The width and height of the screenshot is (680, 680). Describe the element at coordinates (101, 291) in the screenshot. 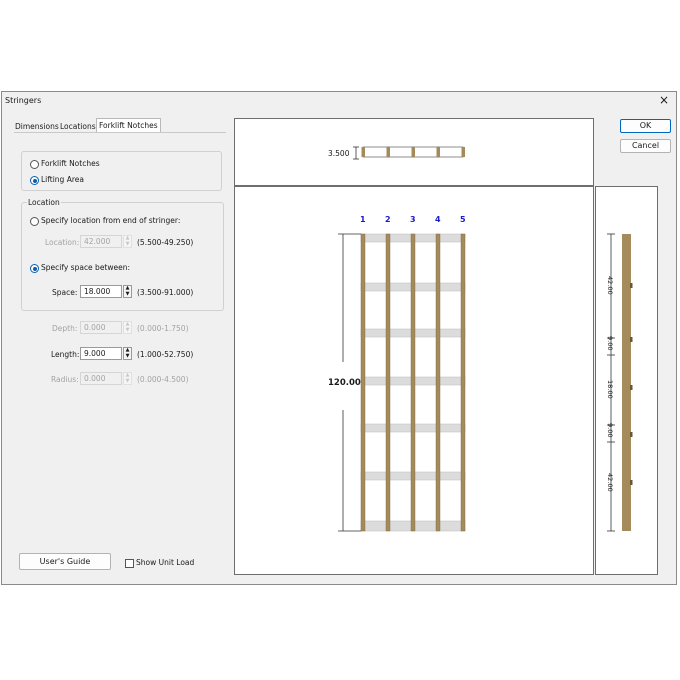

I see `space-input: 18.000` at that location.